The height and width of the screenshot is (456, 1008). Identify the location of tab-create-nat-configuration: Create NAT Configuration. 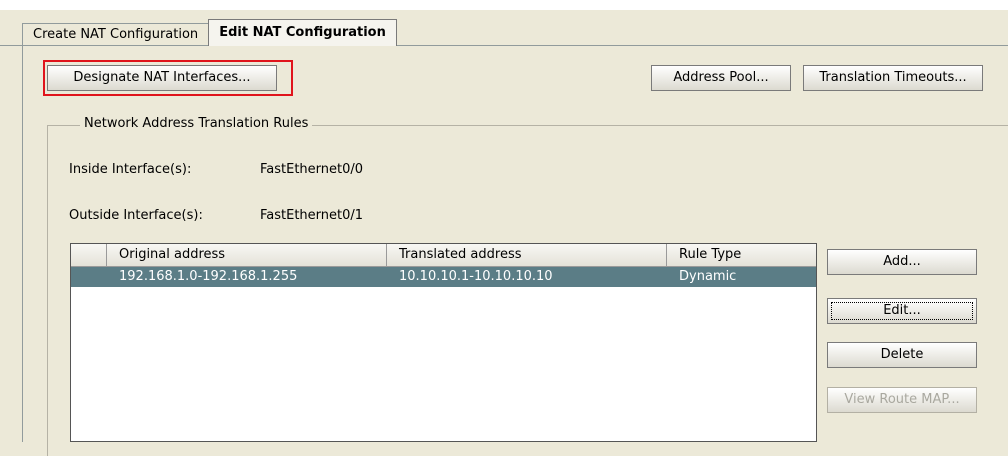
(116, 34).